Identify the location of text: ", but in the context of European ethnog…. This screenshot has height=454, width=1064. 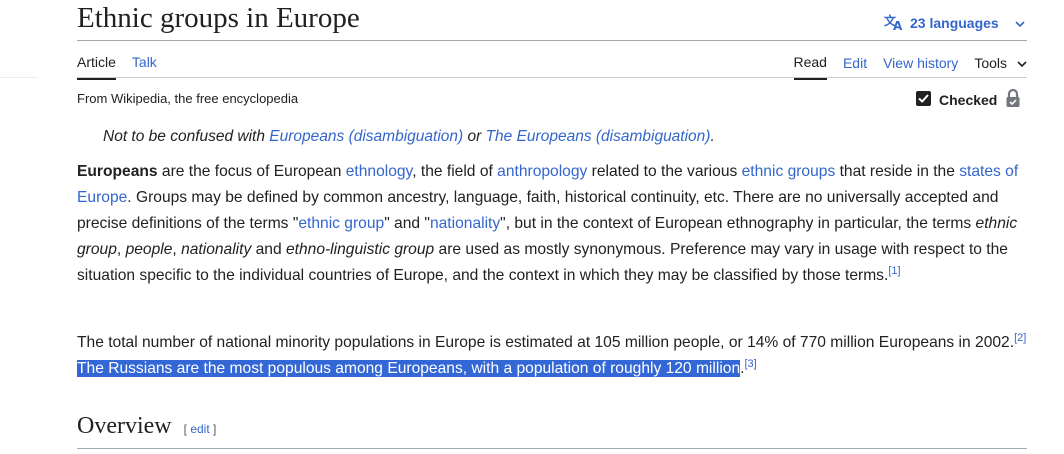
(738, 223).